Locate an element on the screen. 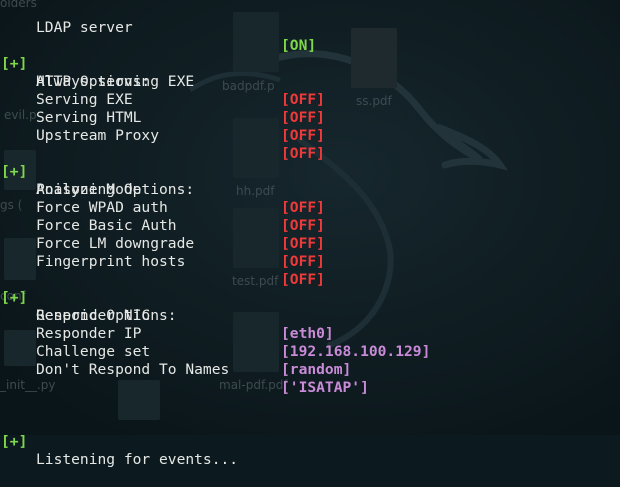  option-row: Serving HTML [OFF] is located at coordinates (162, 117).